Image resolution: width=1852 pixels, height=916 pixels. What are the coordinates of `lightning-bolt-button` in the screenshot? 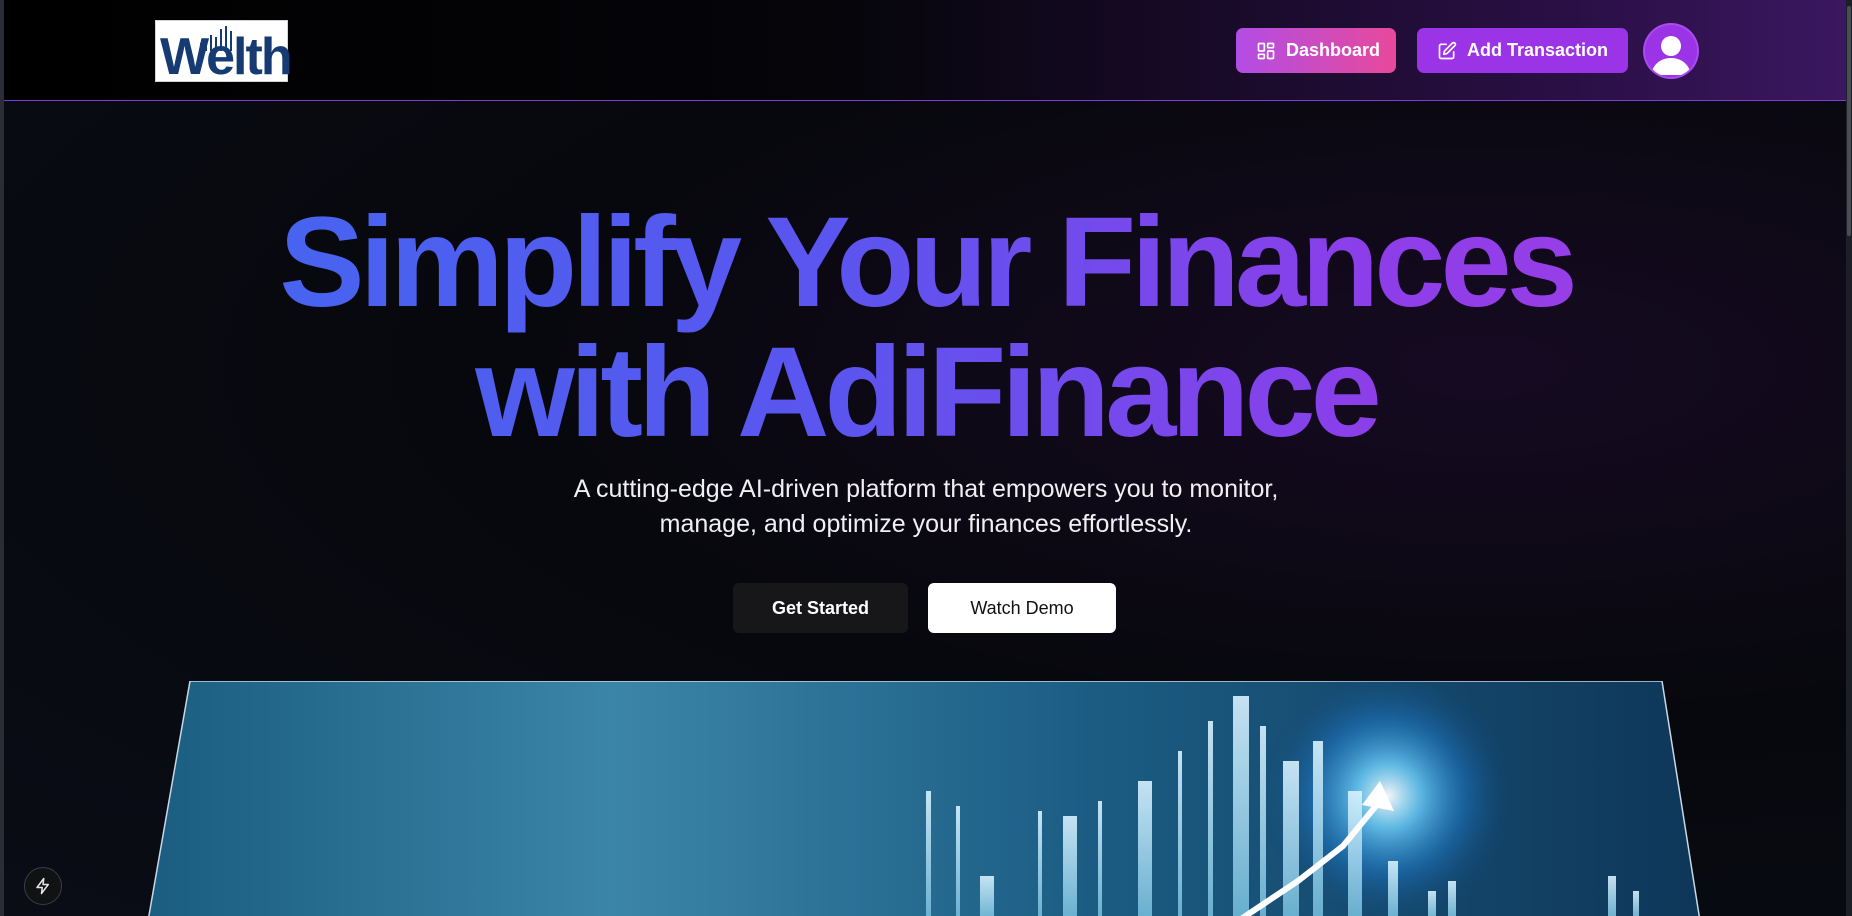 It's located at (43, 886).